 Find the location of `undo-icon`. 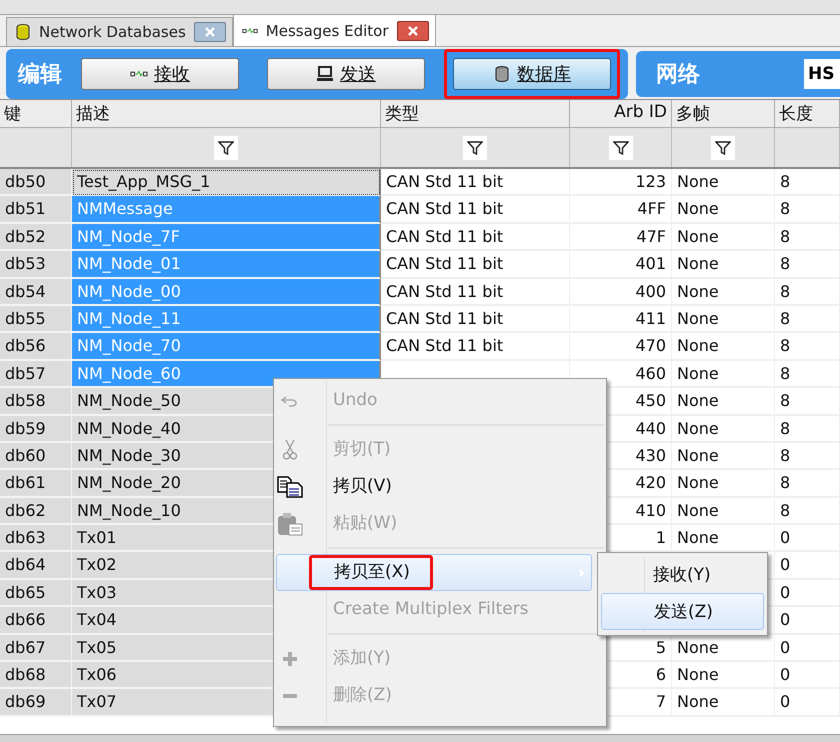

undo-icon is located at coordinates (290, 400).